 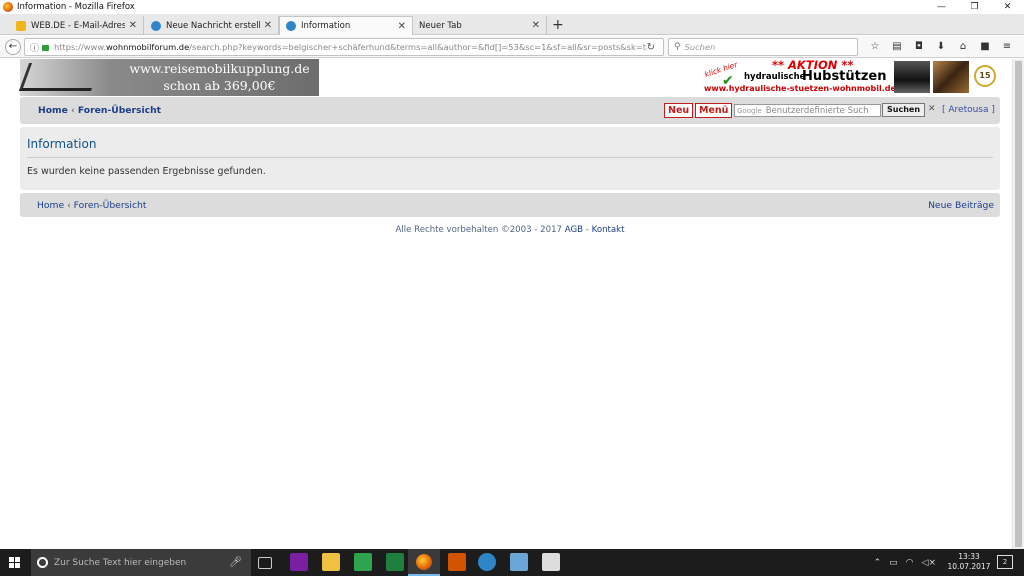 I want to click on neu-button: Neu, so click(x=679, y=110).